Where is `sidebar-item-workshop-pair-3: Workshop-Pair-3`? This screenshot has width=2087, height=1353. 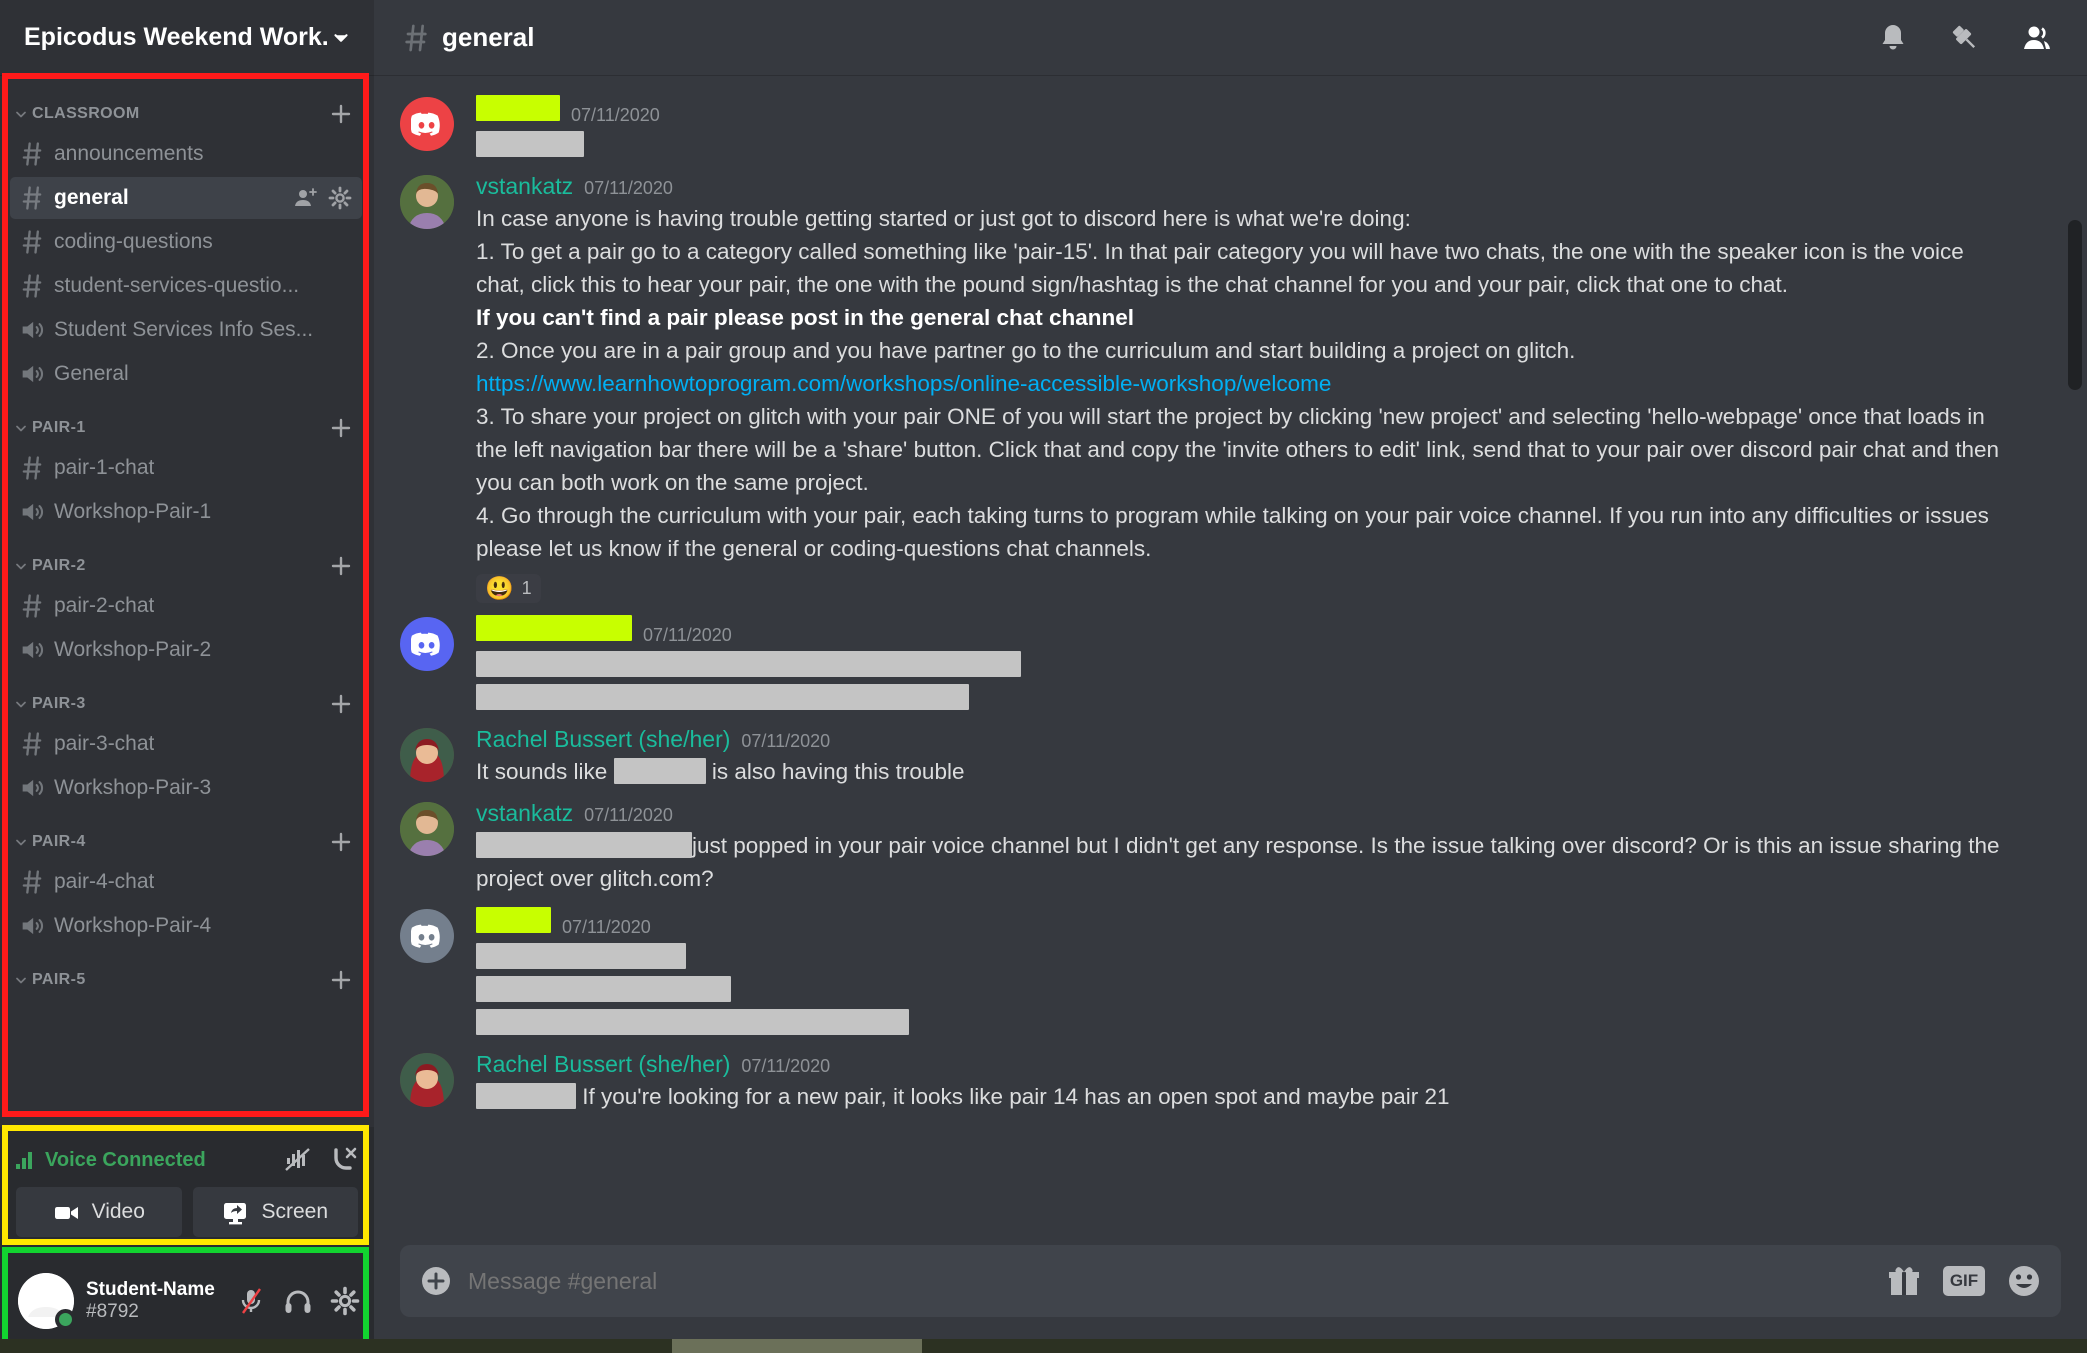
sidebar-item-workshop-pair-3: Workshop-Pair-3 is located at coordinates (186, 788).